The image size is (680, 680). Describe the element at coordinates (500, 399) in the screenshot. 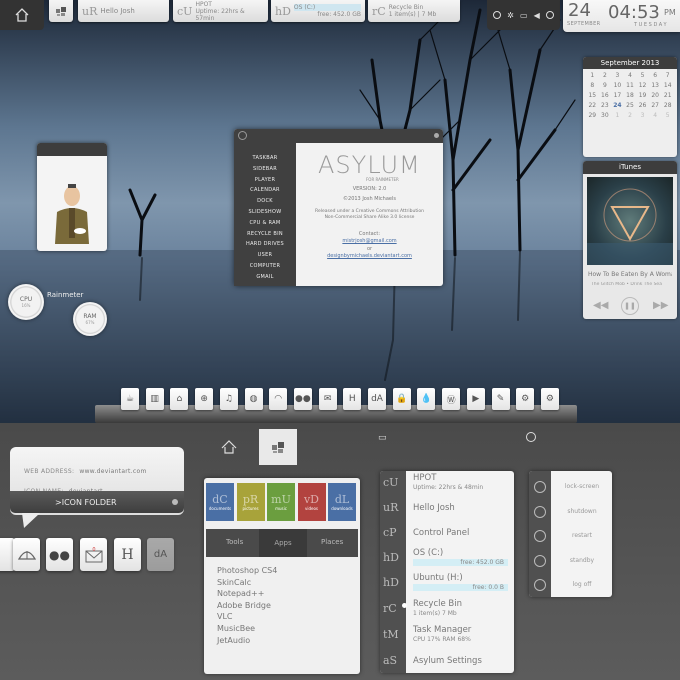

I see `dock-icon-twitter: ✎` at that location.